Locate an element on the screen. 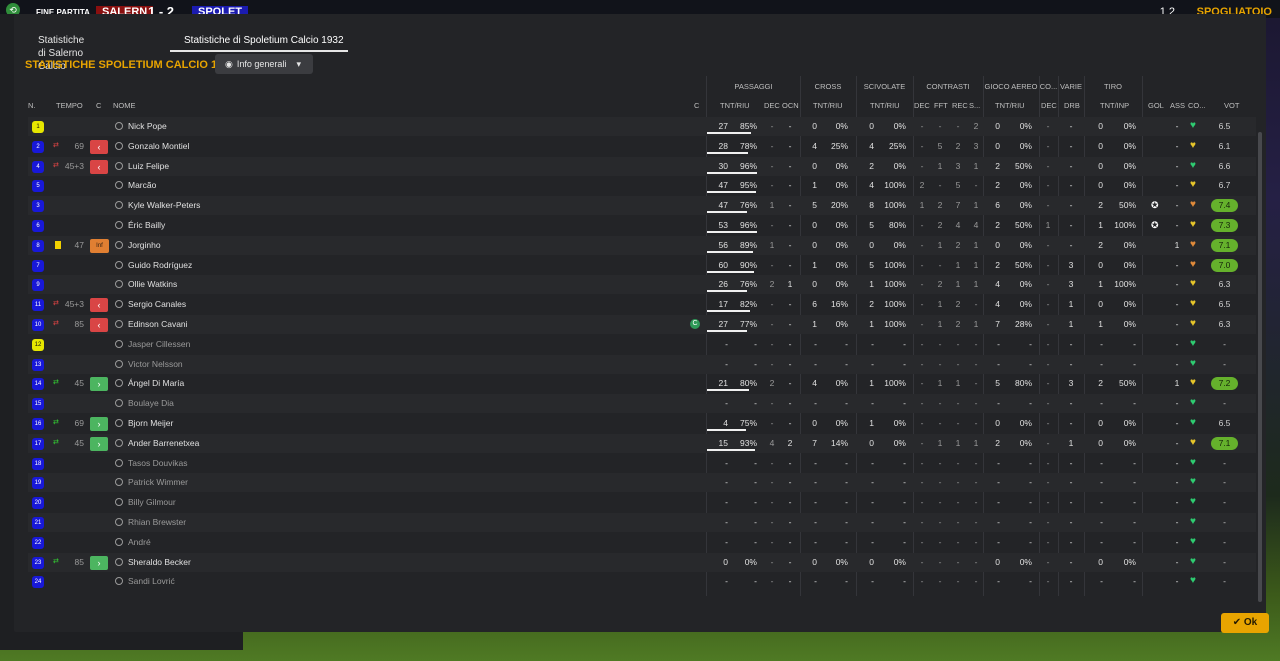  view-dropdown: ◉ Info generali ▾ is located at coordinates (264, 64).